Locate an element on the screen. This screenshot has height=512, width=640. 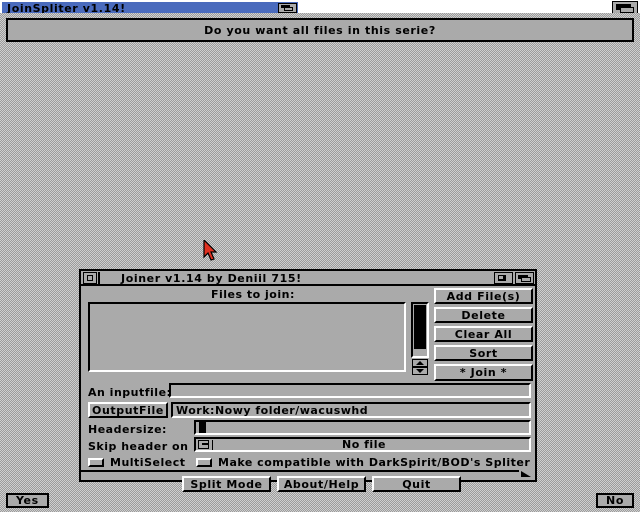
split-mode-button: Split Mode is located at coordinates (226, 484).